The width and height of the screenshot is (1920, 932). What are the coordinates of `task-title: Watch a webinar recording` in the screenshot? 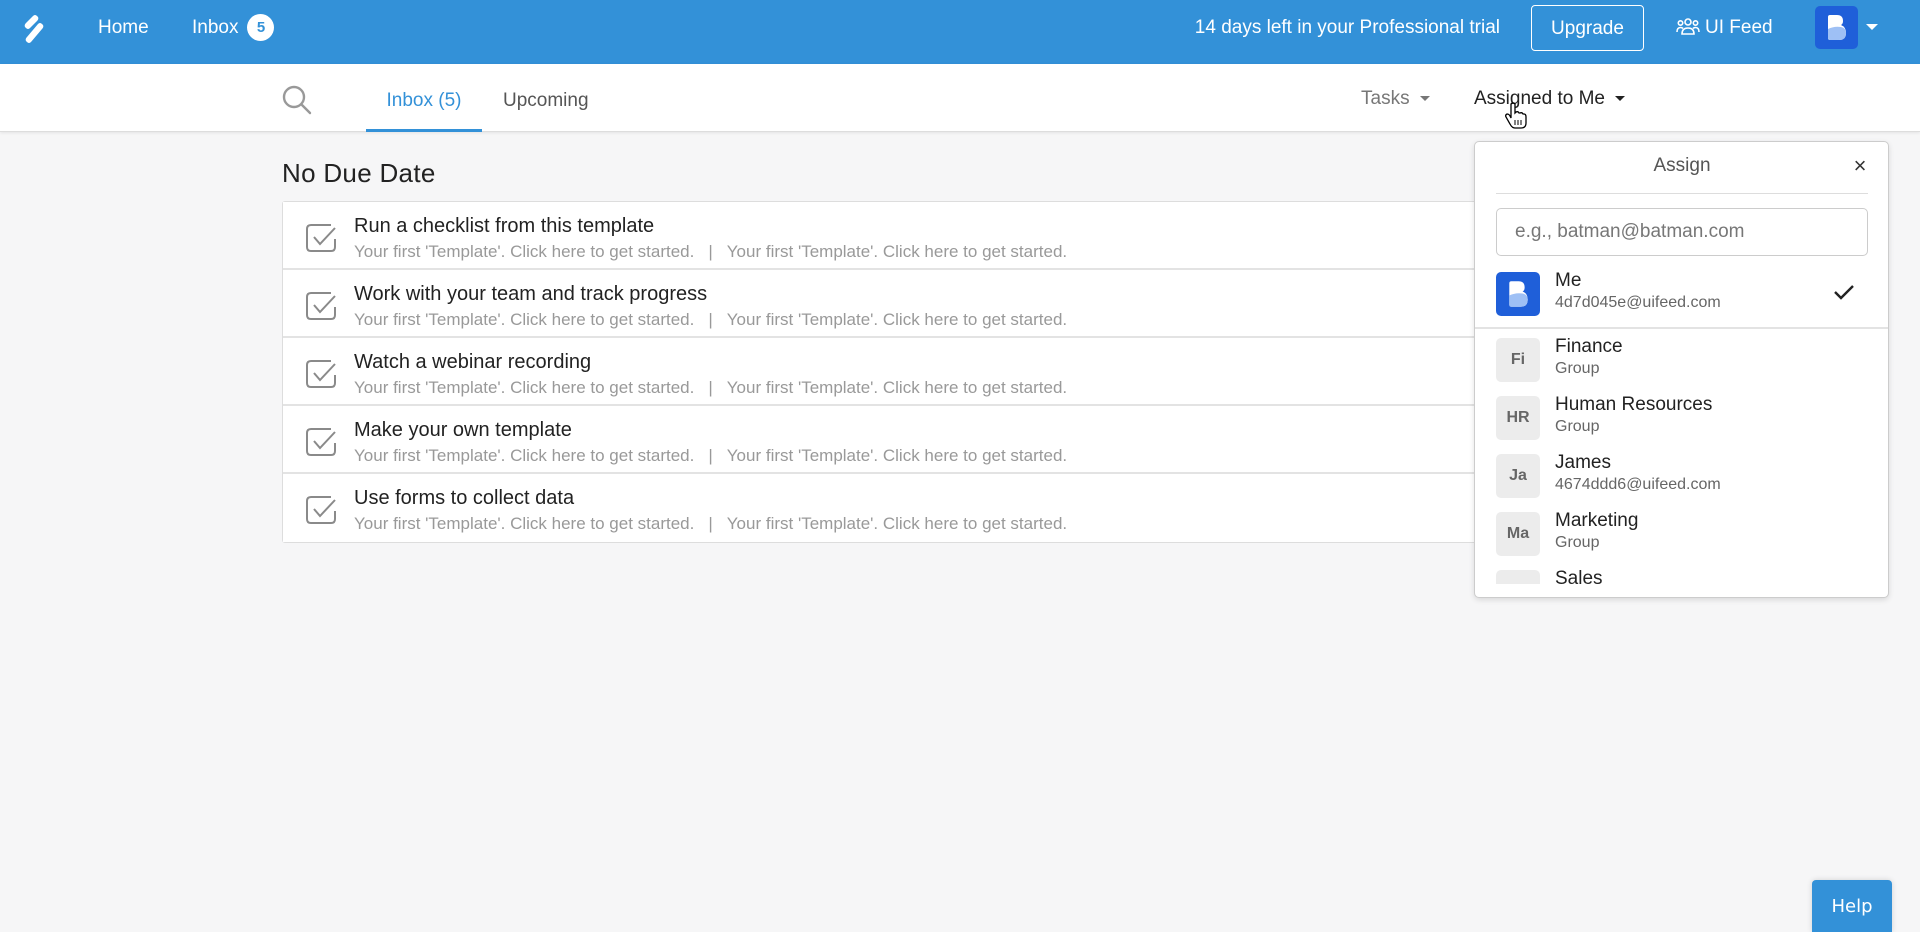 It's located at (473, 362).